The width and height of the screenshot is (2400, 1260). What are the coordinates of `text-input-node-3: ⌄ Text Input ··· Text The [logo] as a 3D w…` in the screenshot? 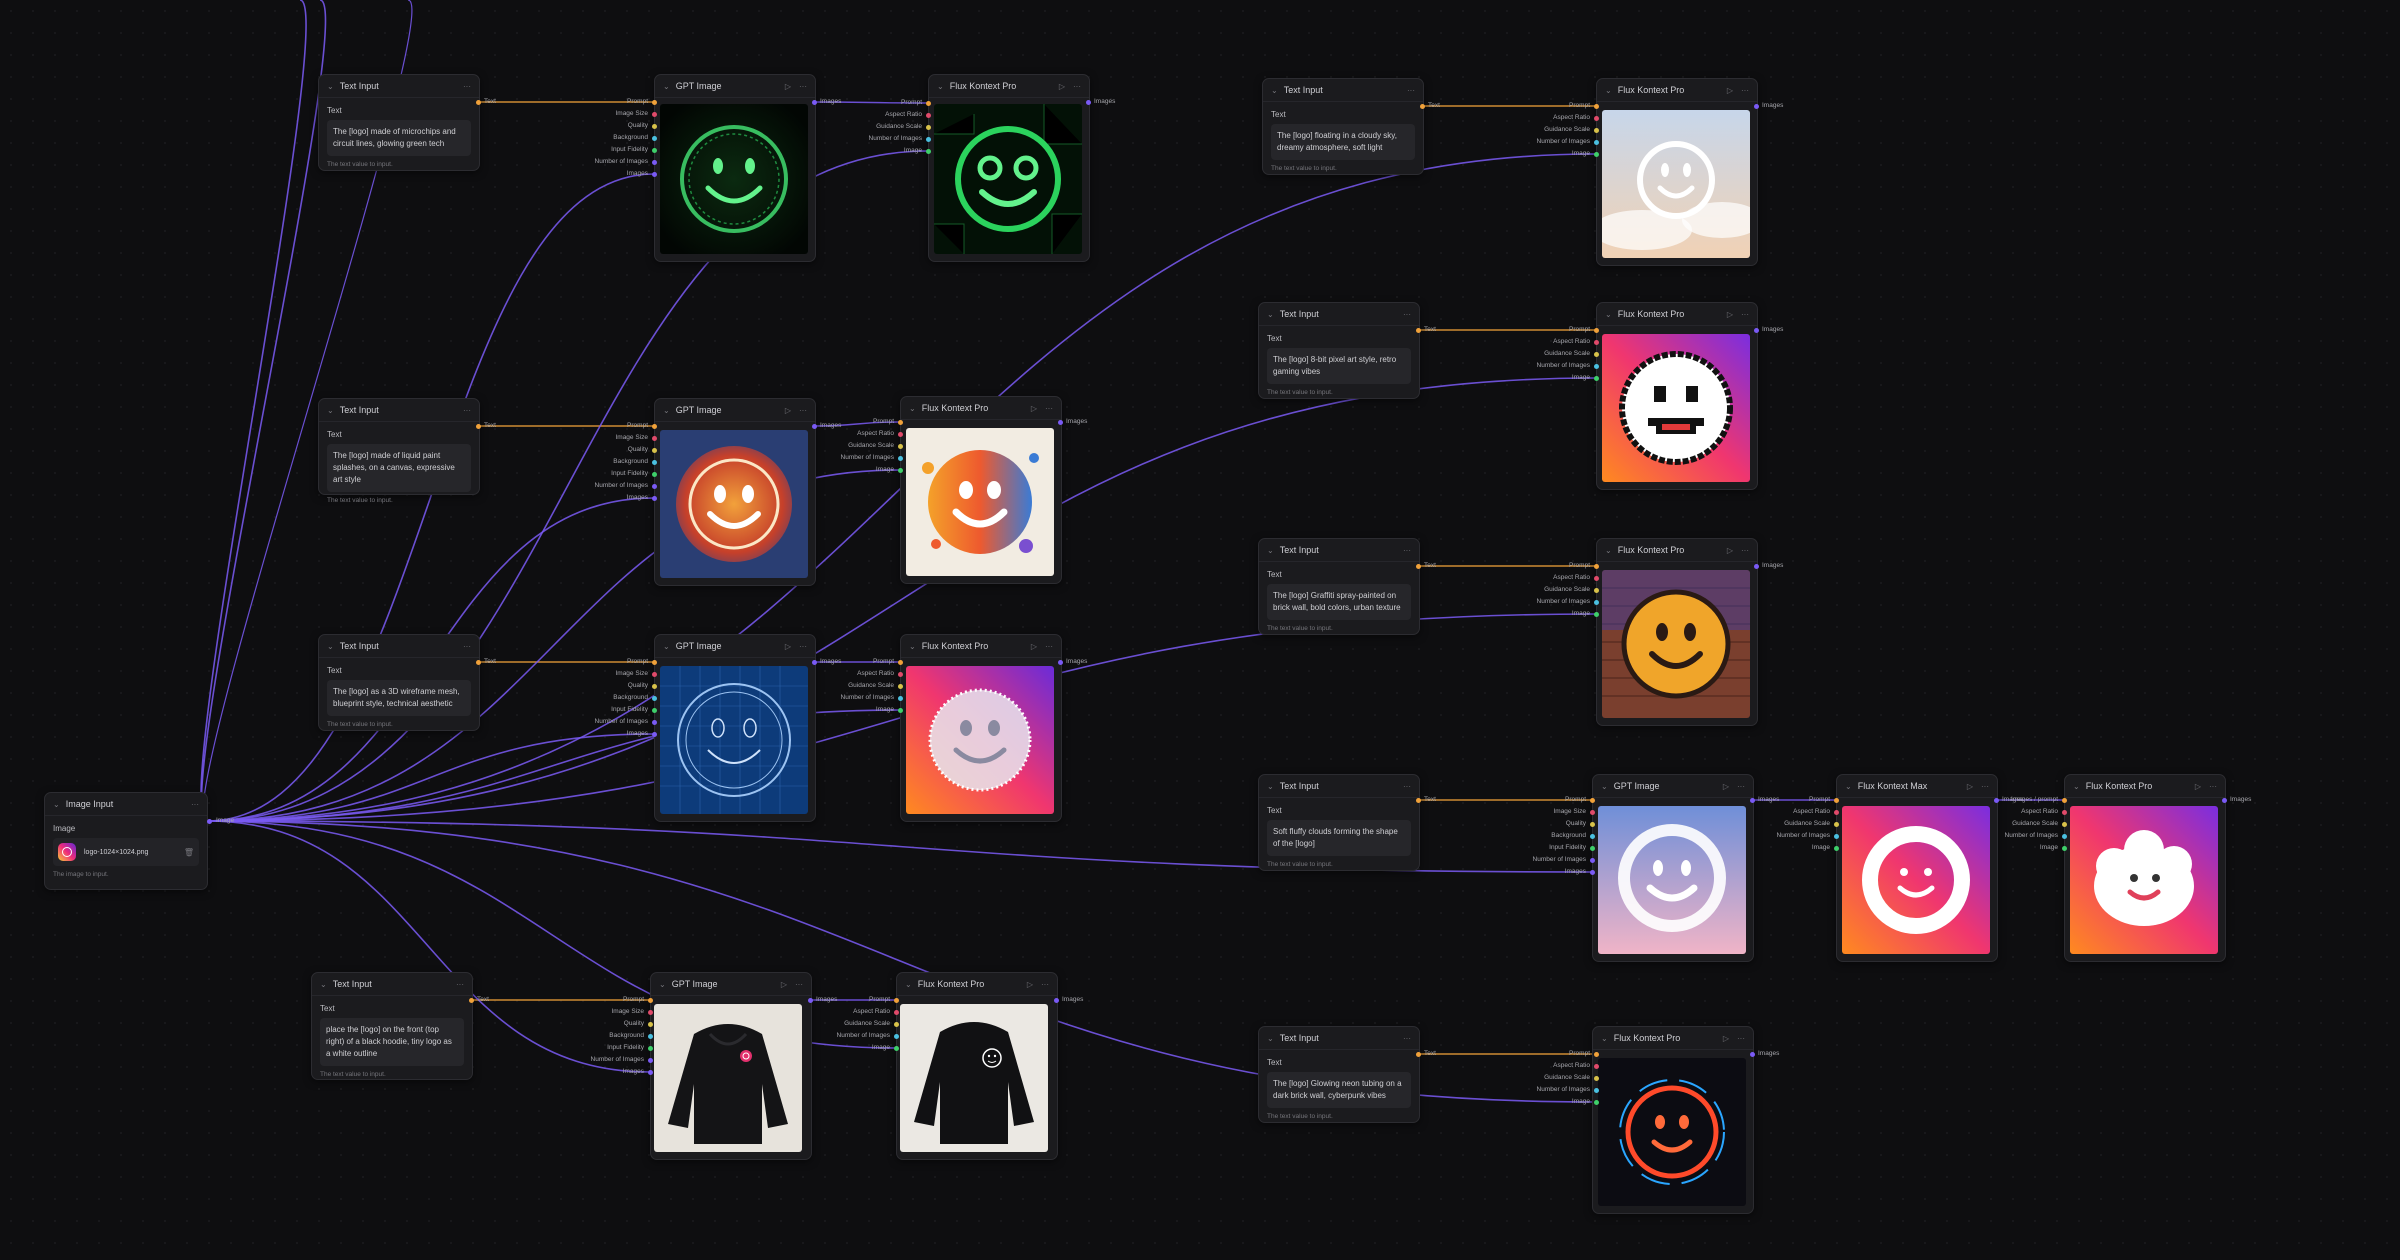 It's located at (399, 682).